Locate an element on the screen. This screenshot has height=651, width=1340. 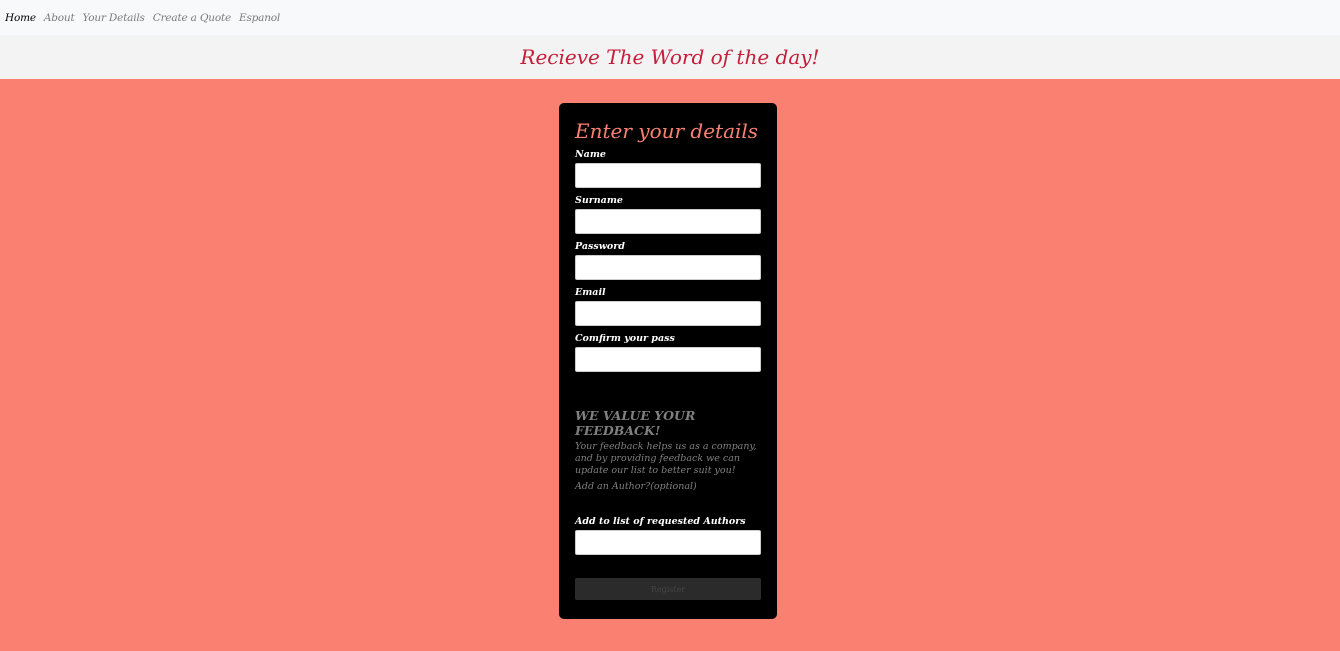
name-input is located at coordinates (668, 175).